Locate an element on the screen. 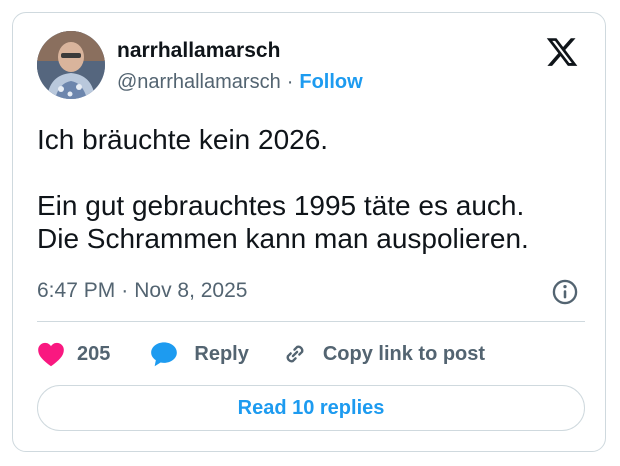 This screenshot has width=620, height=466. user-handle: @narrhallamarsch is located at coordinates (199, 82).